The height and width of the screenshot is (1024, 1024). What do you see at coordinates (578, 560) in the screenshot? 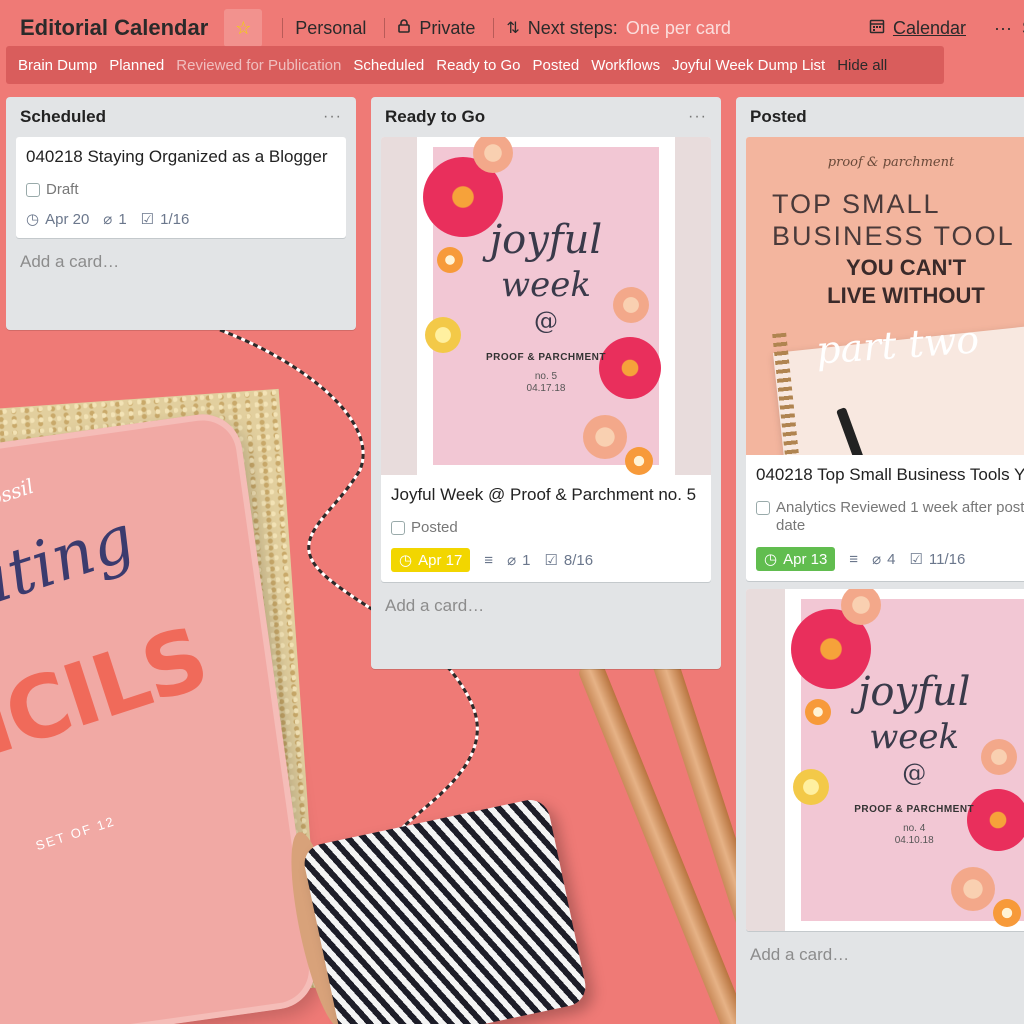
I see `checklist-progress: 8/16` at bounding box center [578, 560].